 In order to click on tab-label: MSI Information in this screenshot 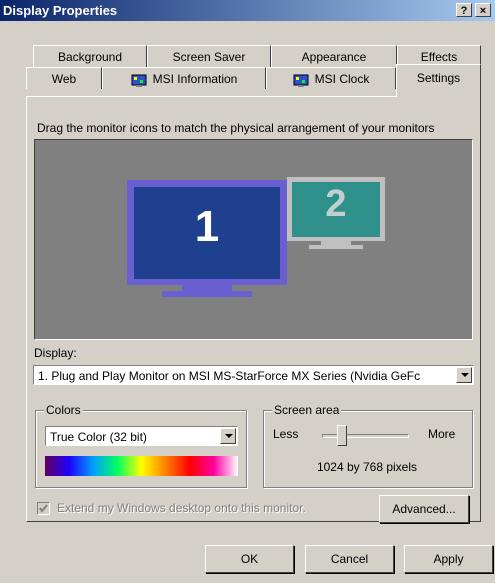, I will do `click(195, 79)`.